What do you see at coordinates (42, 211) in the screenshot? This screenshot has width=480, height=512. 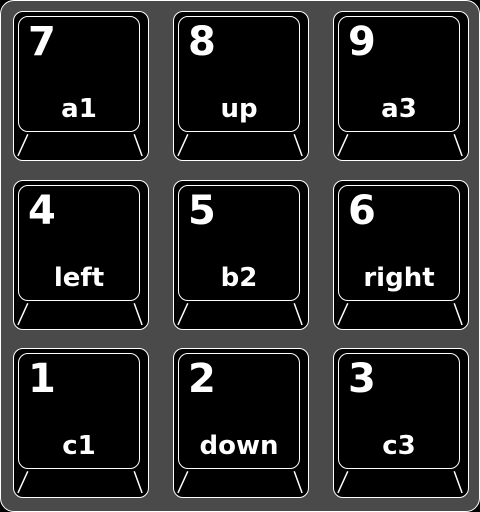 I see `key-number: 4` at bounding box center [42, 211].